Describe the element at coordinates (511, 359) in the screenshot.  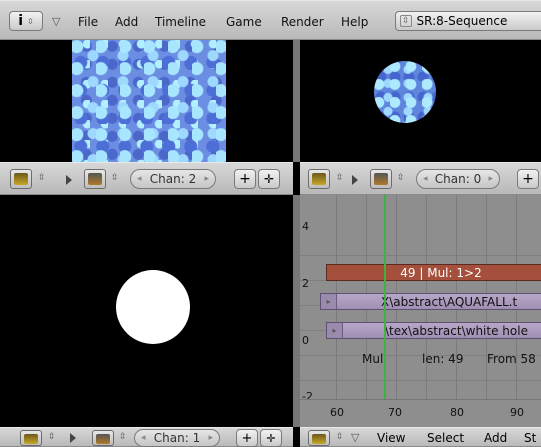
I see `status-strip-from: From 58` at that location.